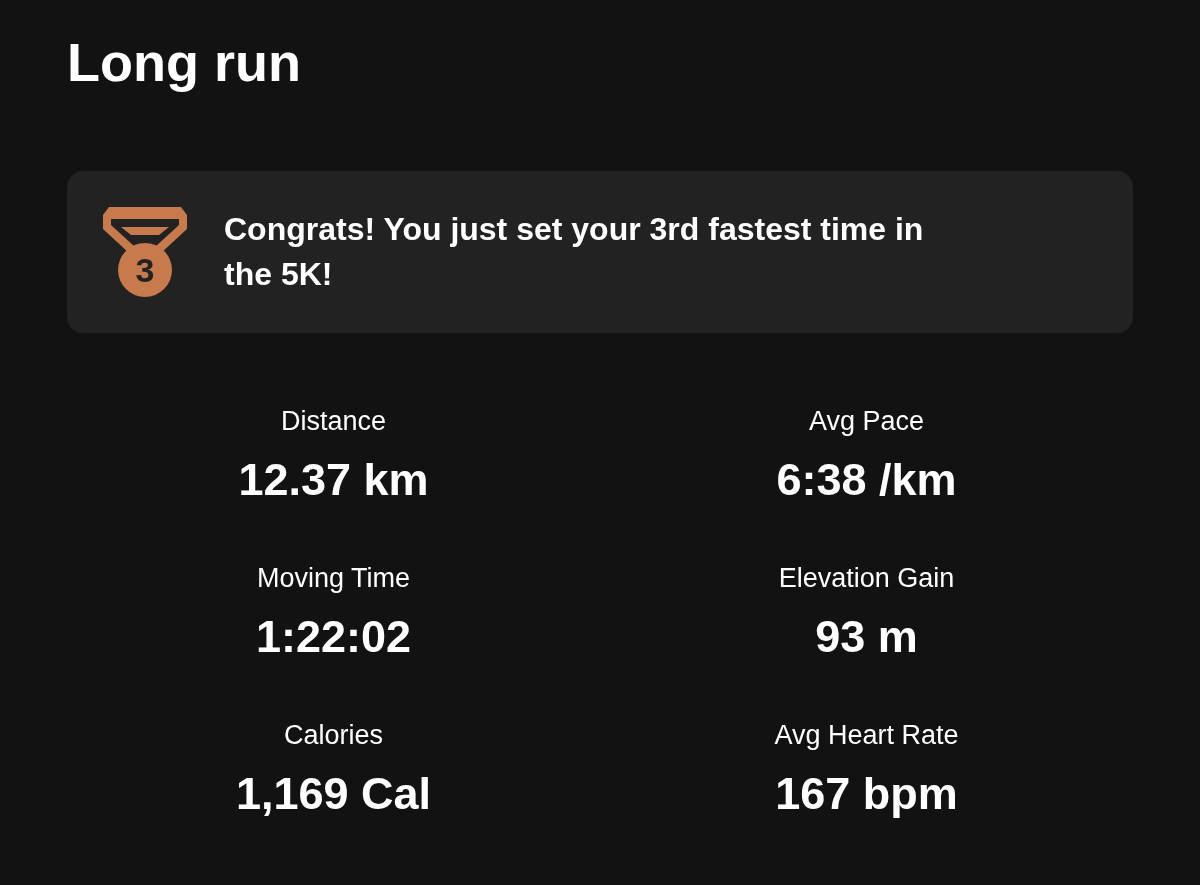 The width and height of the screenshot is (1200, 885). What do you see at coordinates (866, 735) in the screenshot?
I see `stat-label: Avg Heart Rate` at bounding box center [866, 735].